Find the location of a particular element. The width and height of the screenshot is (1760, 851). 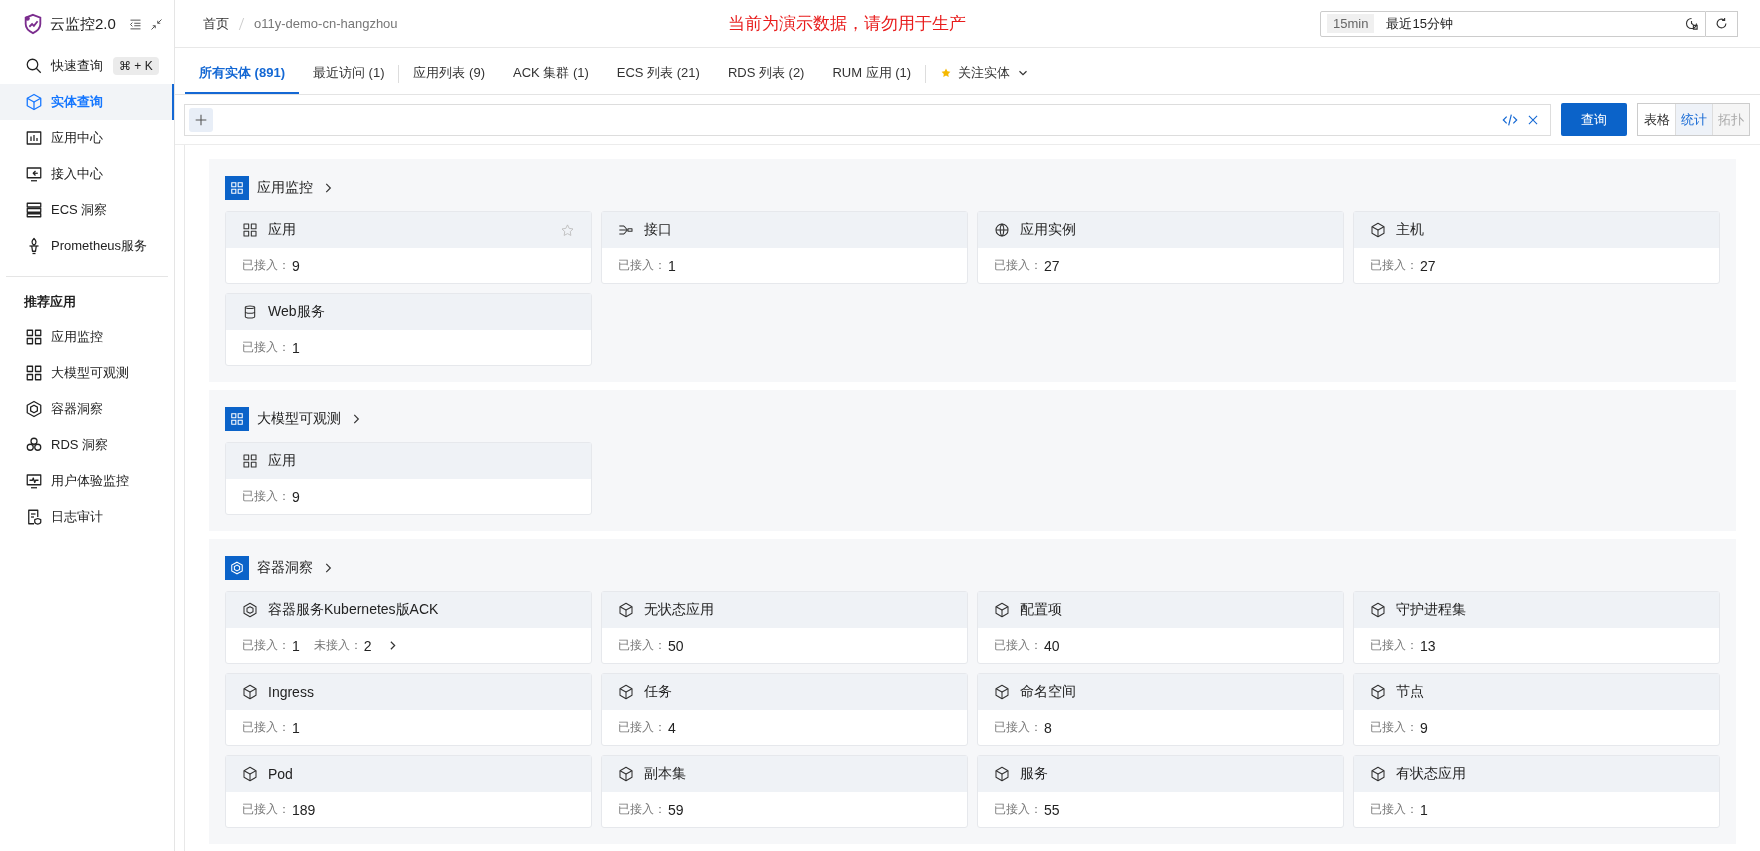

clock-icon is located at coordinates (1691, 23).